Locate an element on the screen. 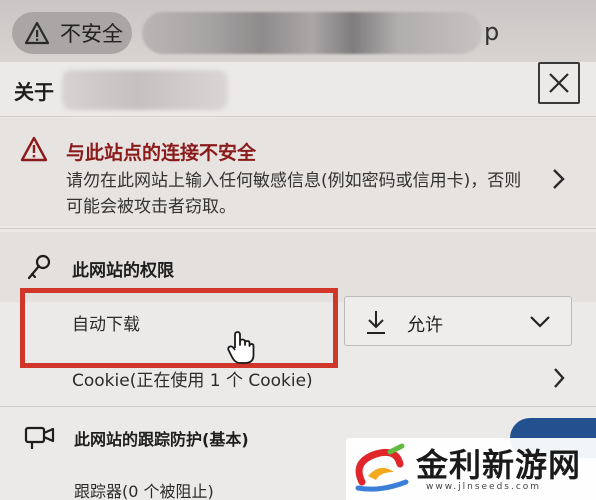  popup-title-prefix: 关于 is located at coordinates (34, 92).